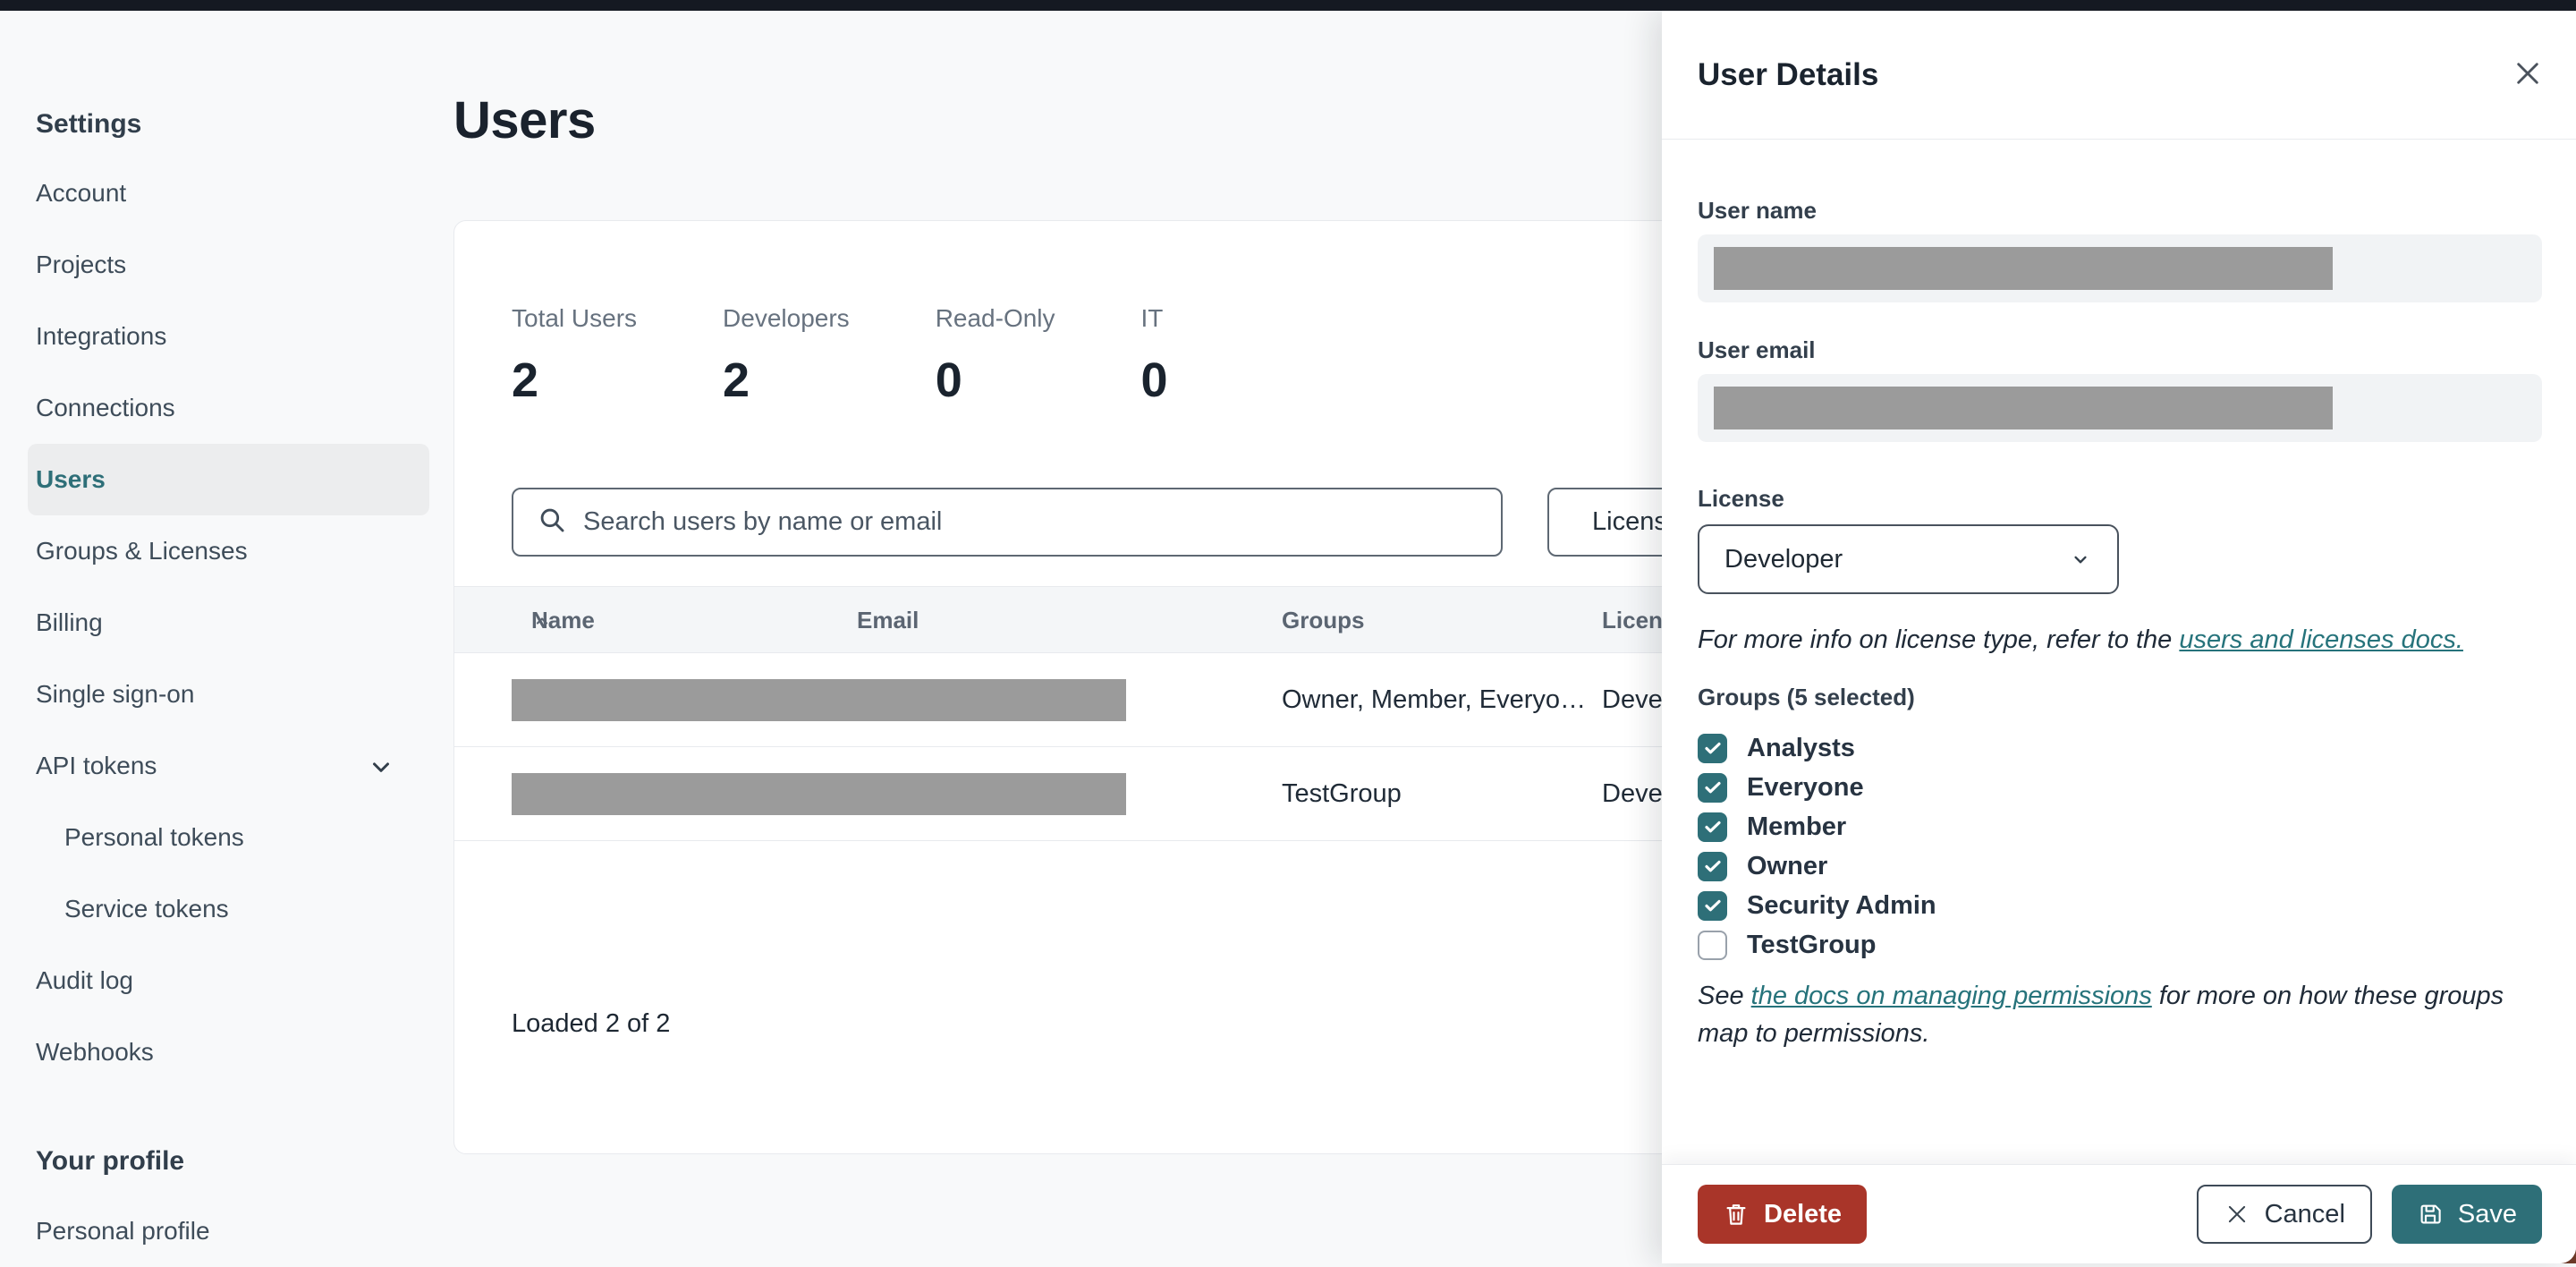 The image size is (2576, 1267). I want to click on footer-actions: Cancel Save, so click(2369, 1214).